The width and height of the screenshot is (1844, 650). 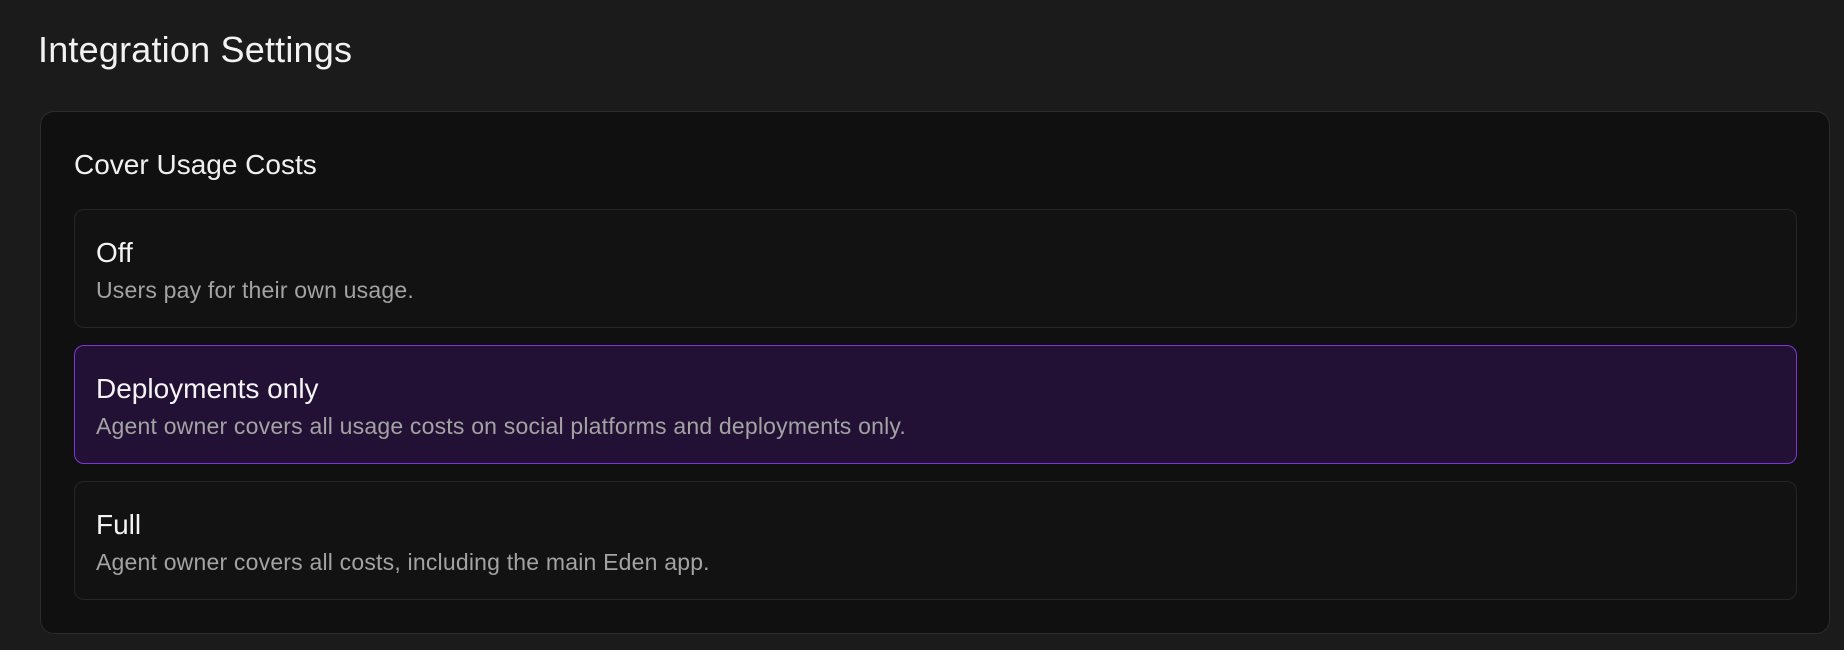 I want to click on page-title: Integration Settings, so click(x=195, y=49).